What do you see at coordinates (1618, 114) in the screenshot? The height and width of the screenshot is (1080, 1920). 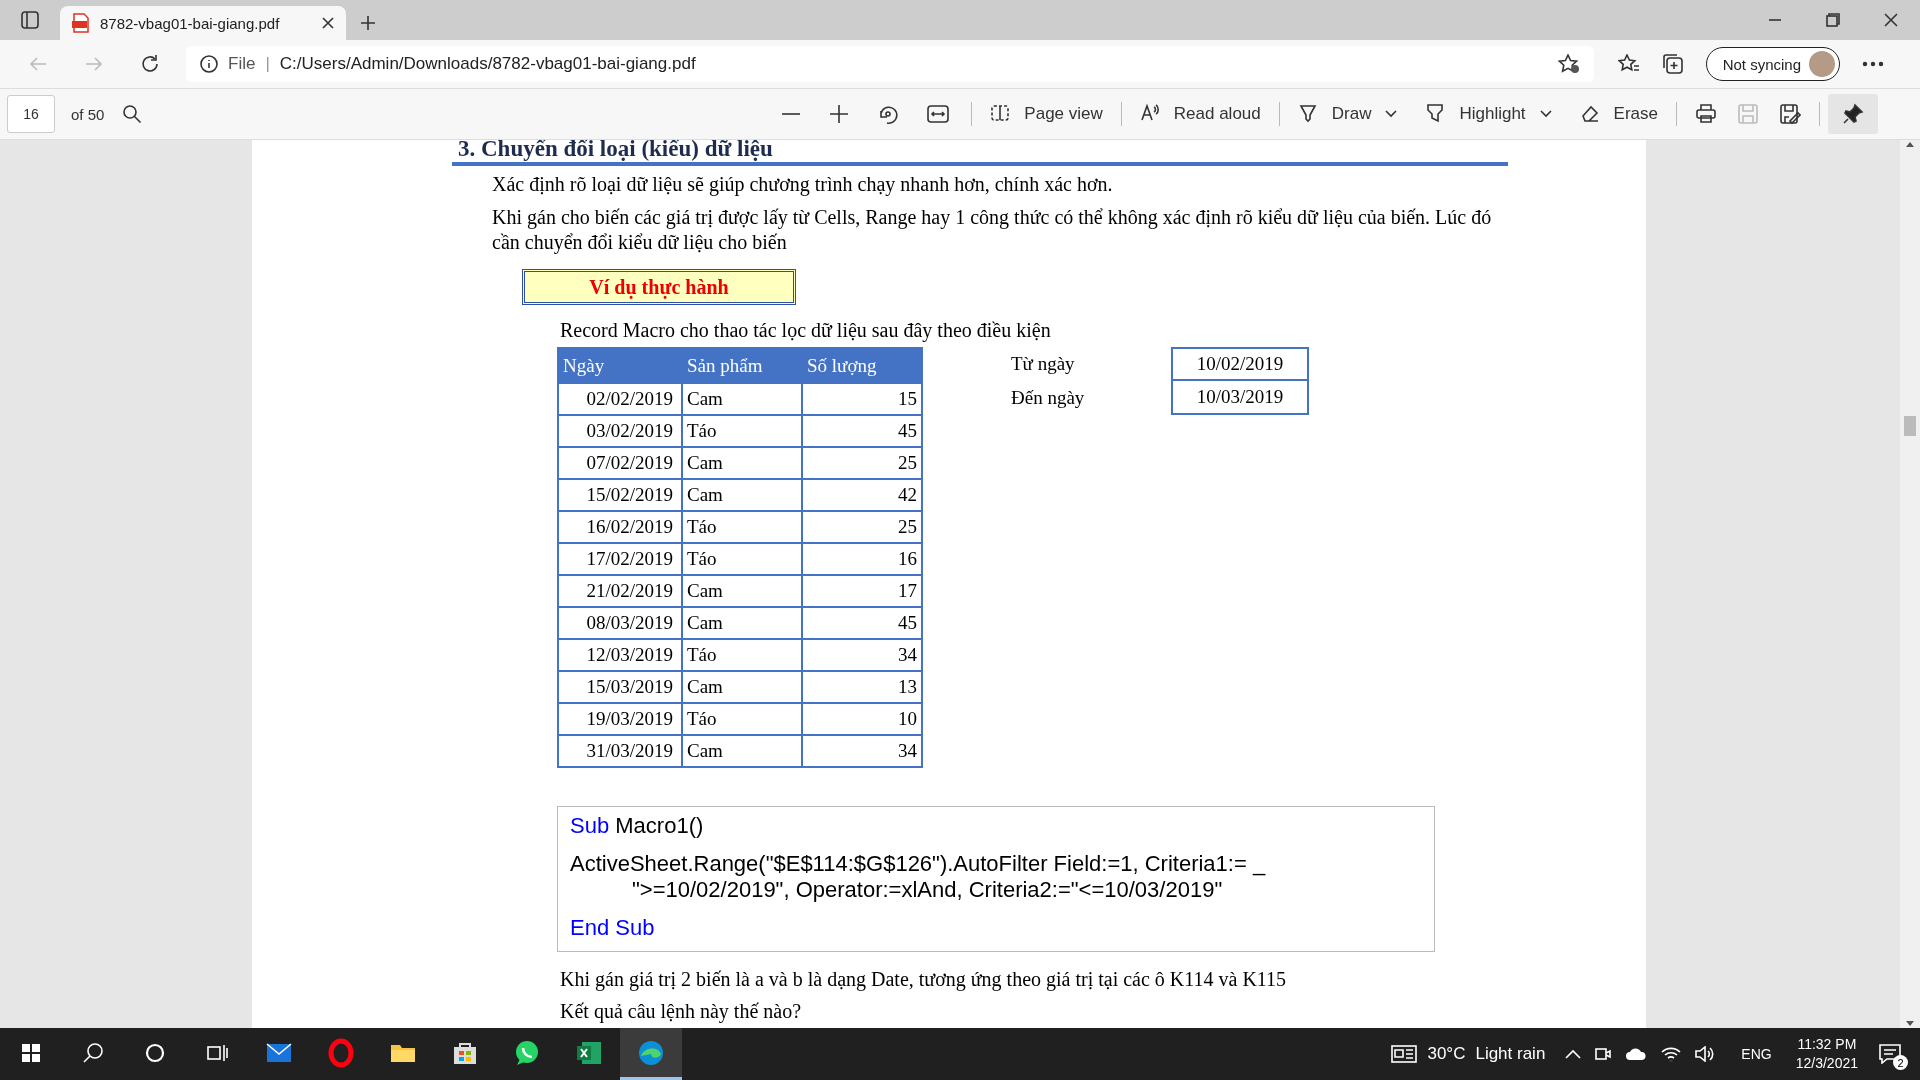 I see `erase-button: Erase` at bounding box center [1618, 114].